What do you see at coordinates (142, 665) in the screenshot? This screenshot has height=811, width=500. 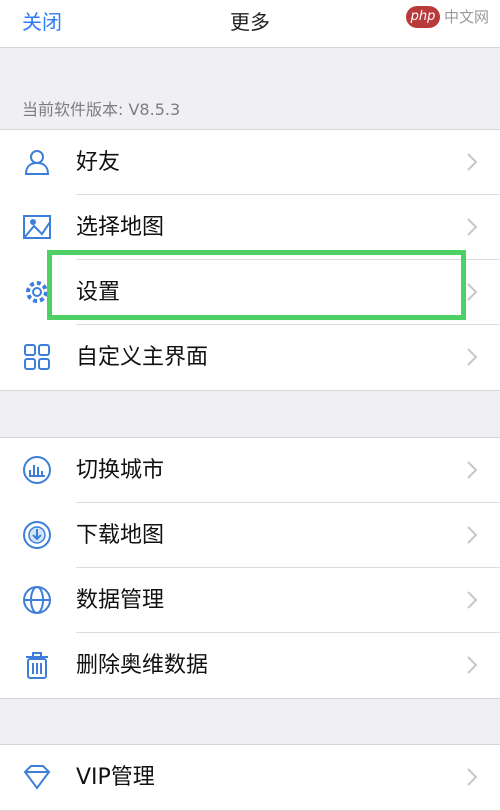 I see `menu-item-label: 删除奥维数据` at bounding box center [142, 665].